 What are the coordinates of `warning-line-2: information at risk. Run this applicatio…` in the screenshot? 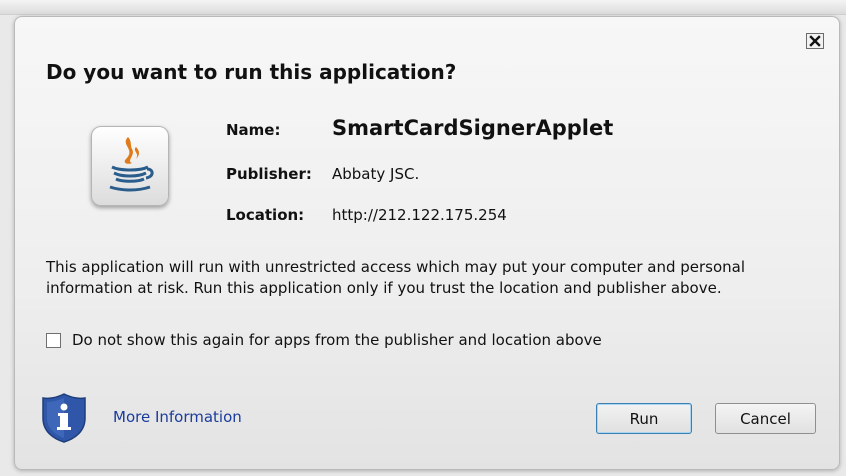 It's located at (384, 288).